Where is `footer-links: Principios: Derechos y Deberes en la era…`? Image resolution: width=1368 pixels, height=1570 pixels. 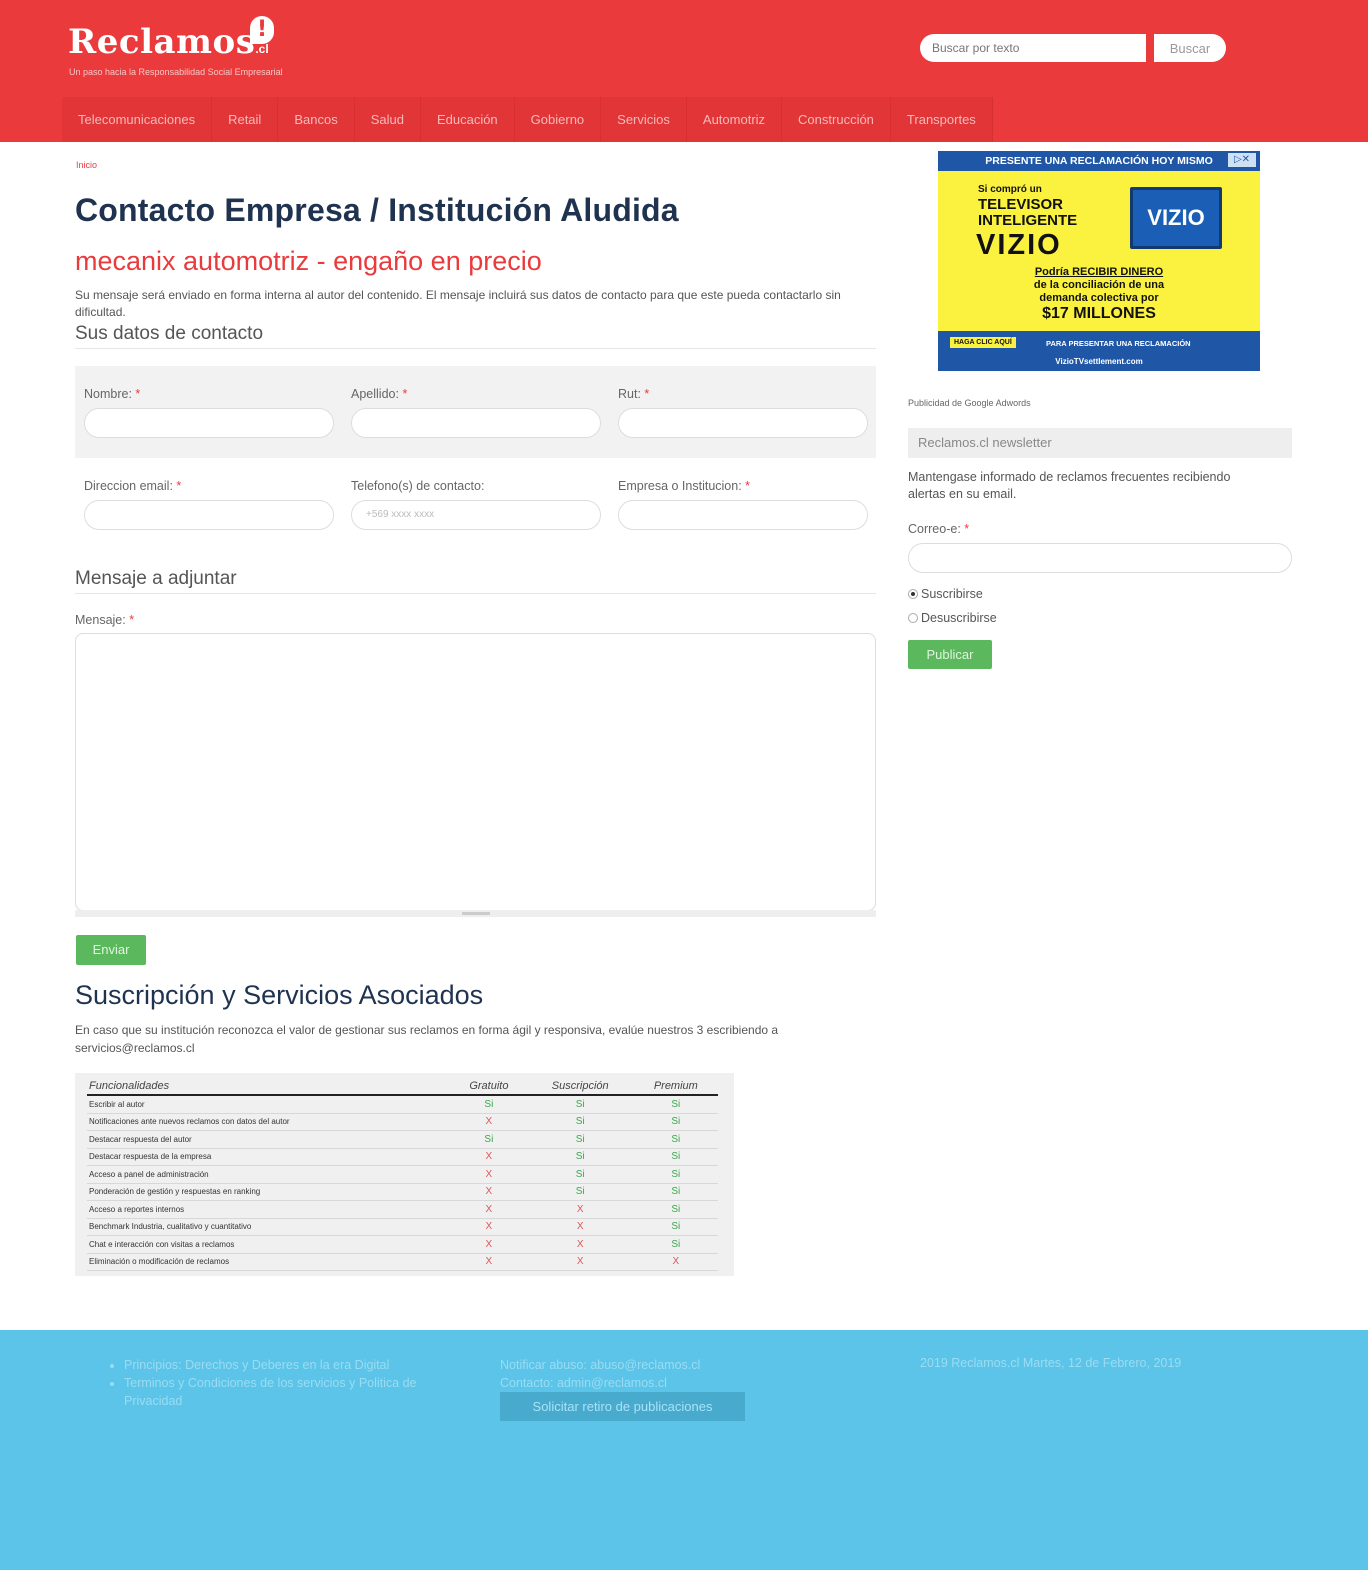 footer-links: Principios: Derechos y Deberes en la era… is located at coordinates (286, 1383).